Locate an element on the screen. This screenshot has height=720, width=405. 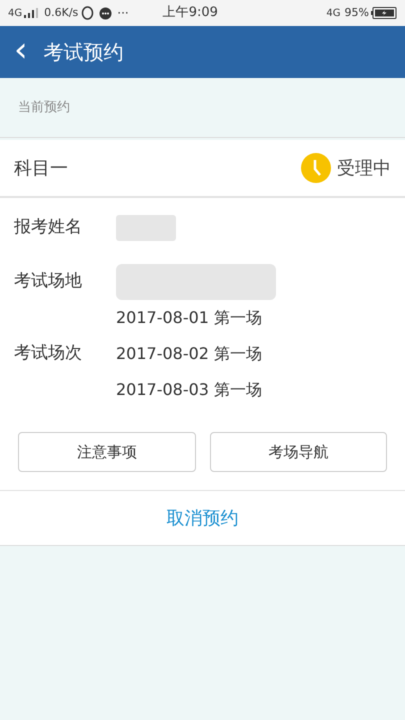
session-entry: 2017-08-02 第一场 is located at coordinates (189, 354).